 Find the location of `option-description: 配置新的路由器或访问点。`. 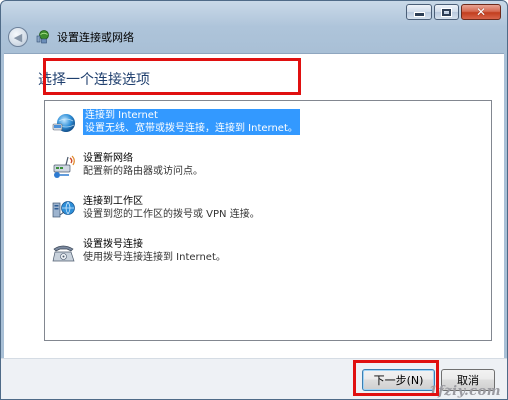

option-description: 配置新的路由器或访问点。 is located at coordinates (143, 171).